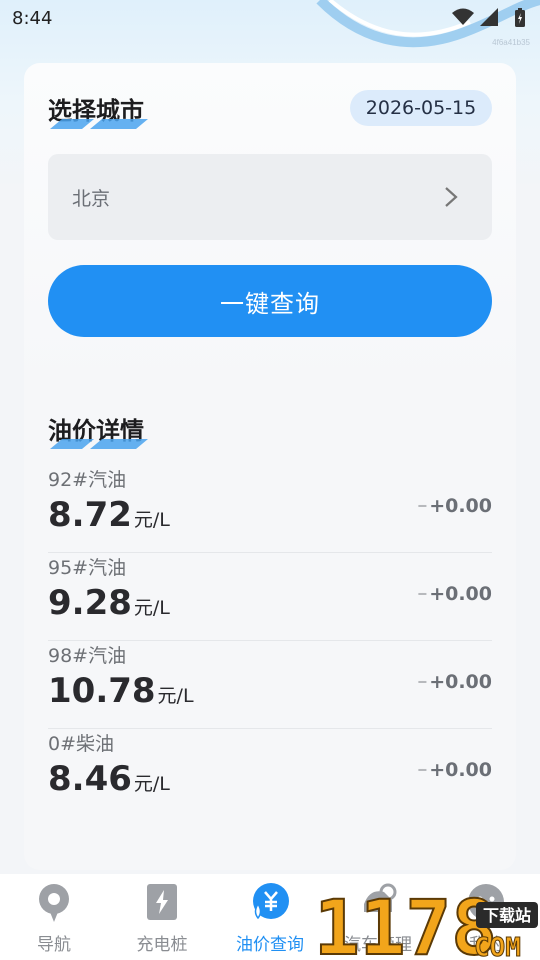  I want to click on tab-label: 导航, so click(54, 945).